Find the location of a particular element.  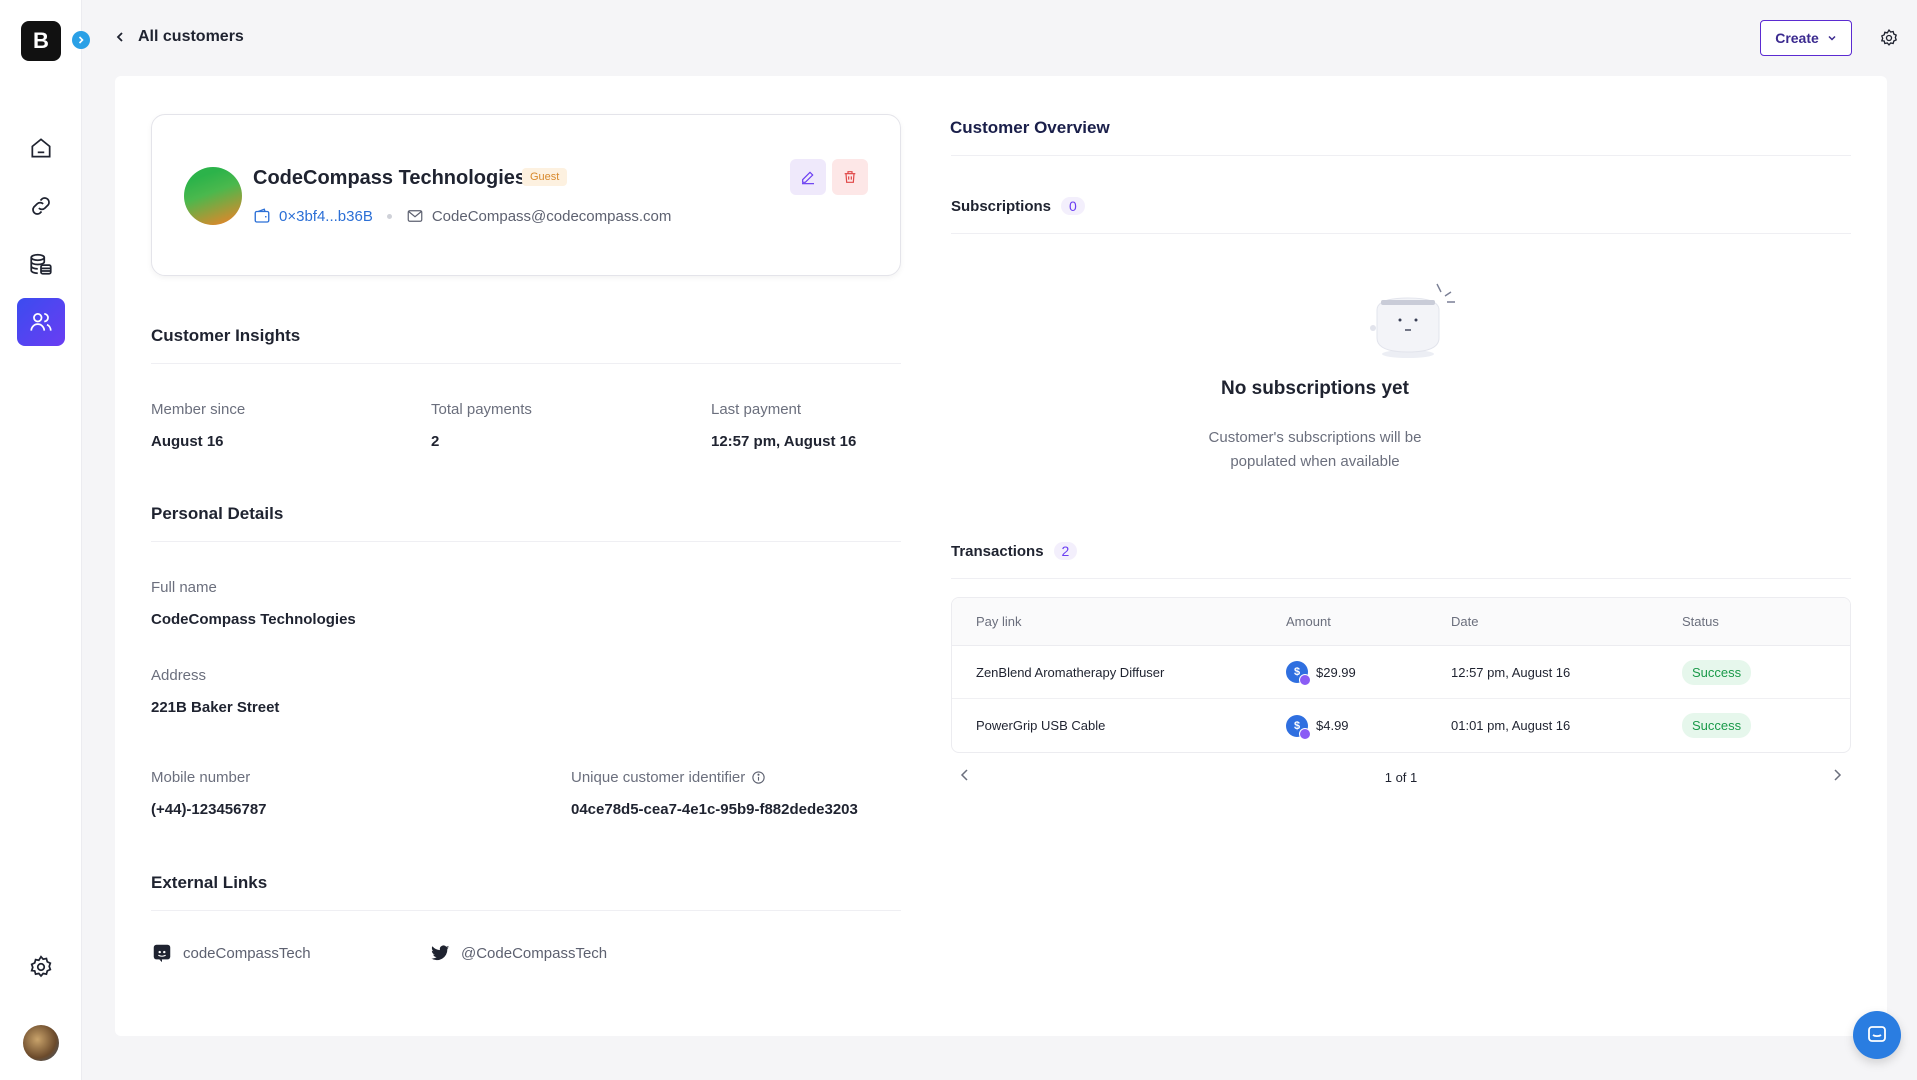

discord-handle: codeCompassTech is located at coordinates (247, 953).